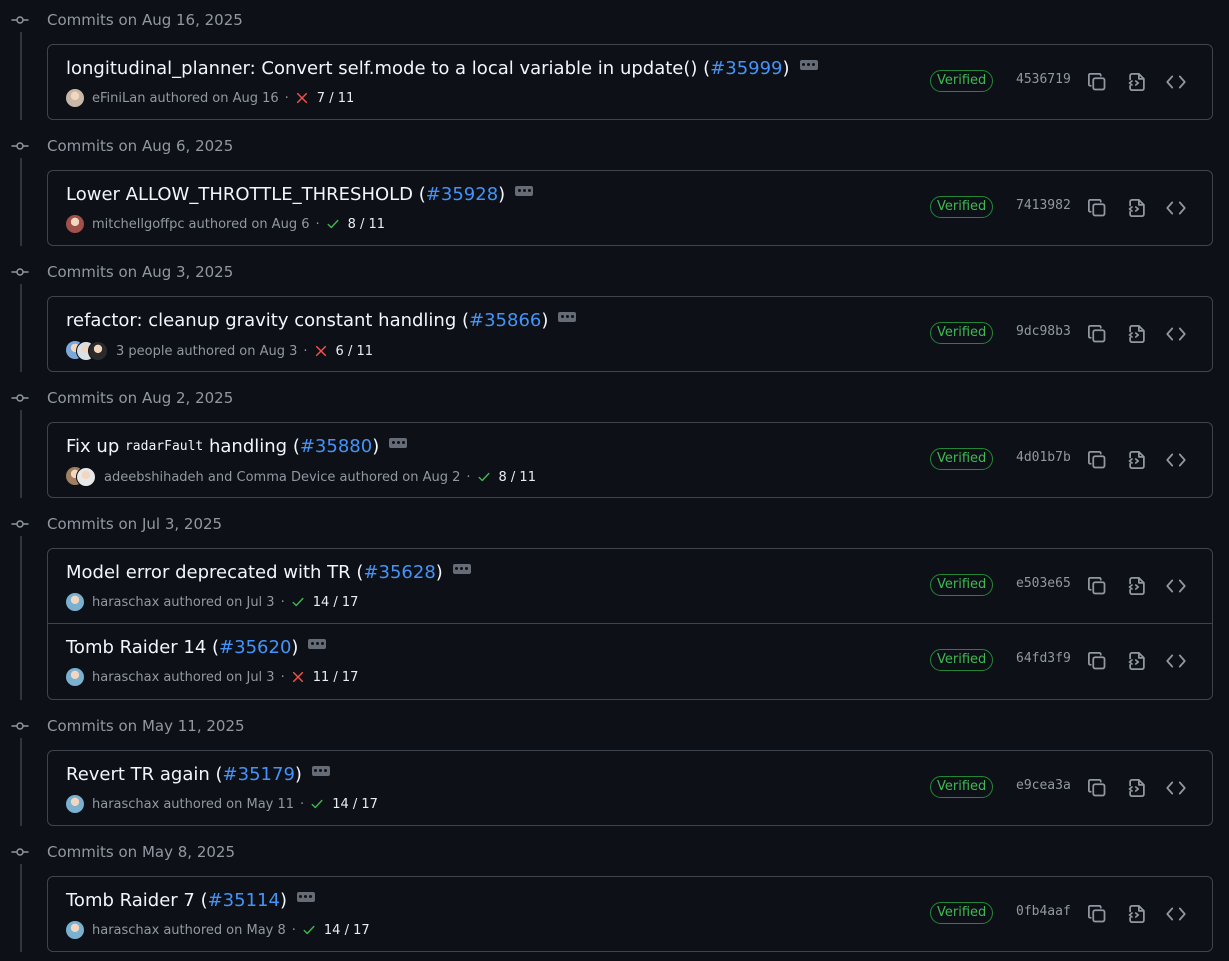 The height and width of the screenshot is (961, 1229). Describe the element at coordinates (118, 98) in the screenshot. I see `author-name: eFiniLan` at that location.